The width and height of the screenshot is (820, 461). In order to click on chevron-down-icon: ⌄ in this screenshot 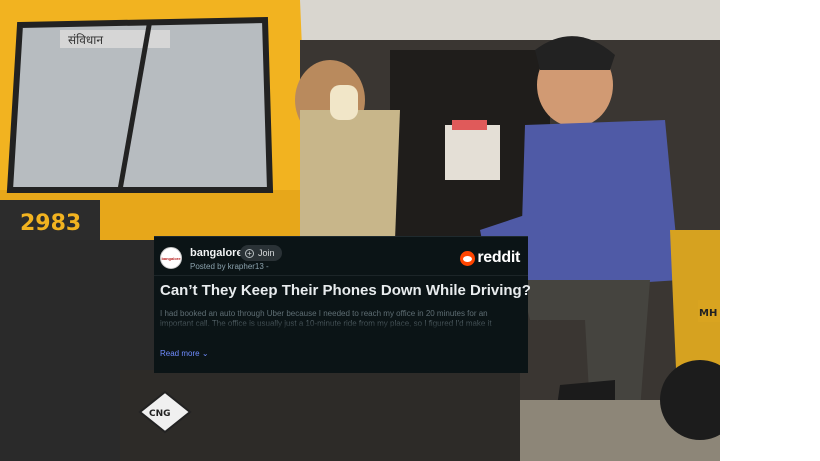, I will do `click(205, 353)`.